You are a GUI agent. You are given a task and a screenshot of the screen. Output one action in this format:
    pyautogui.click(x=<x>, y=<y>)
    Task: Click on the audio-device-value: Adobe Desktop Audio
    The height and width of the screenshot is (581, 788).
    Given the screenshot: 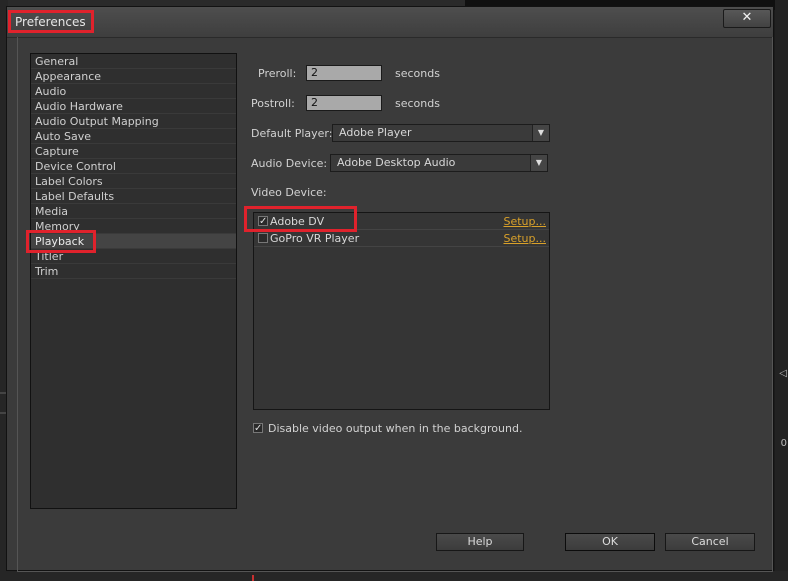 What is the action you would take?
    pyautogui.click(x=396, y=162)
    